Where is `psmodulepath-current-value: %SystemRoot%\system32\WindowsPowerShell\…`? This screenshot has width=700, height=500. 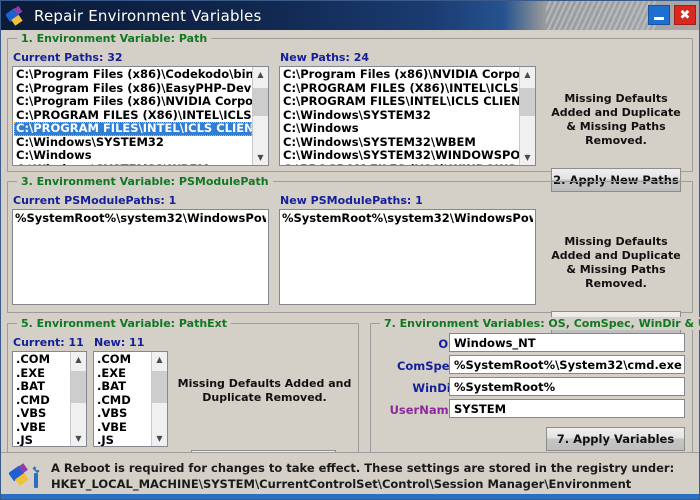 psmodulepath-current-value: %SystemRoot%\system32\WindowsPowerShell\… is located at coordinates (140, 218).